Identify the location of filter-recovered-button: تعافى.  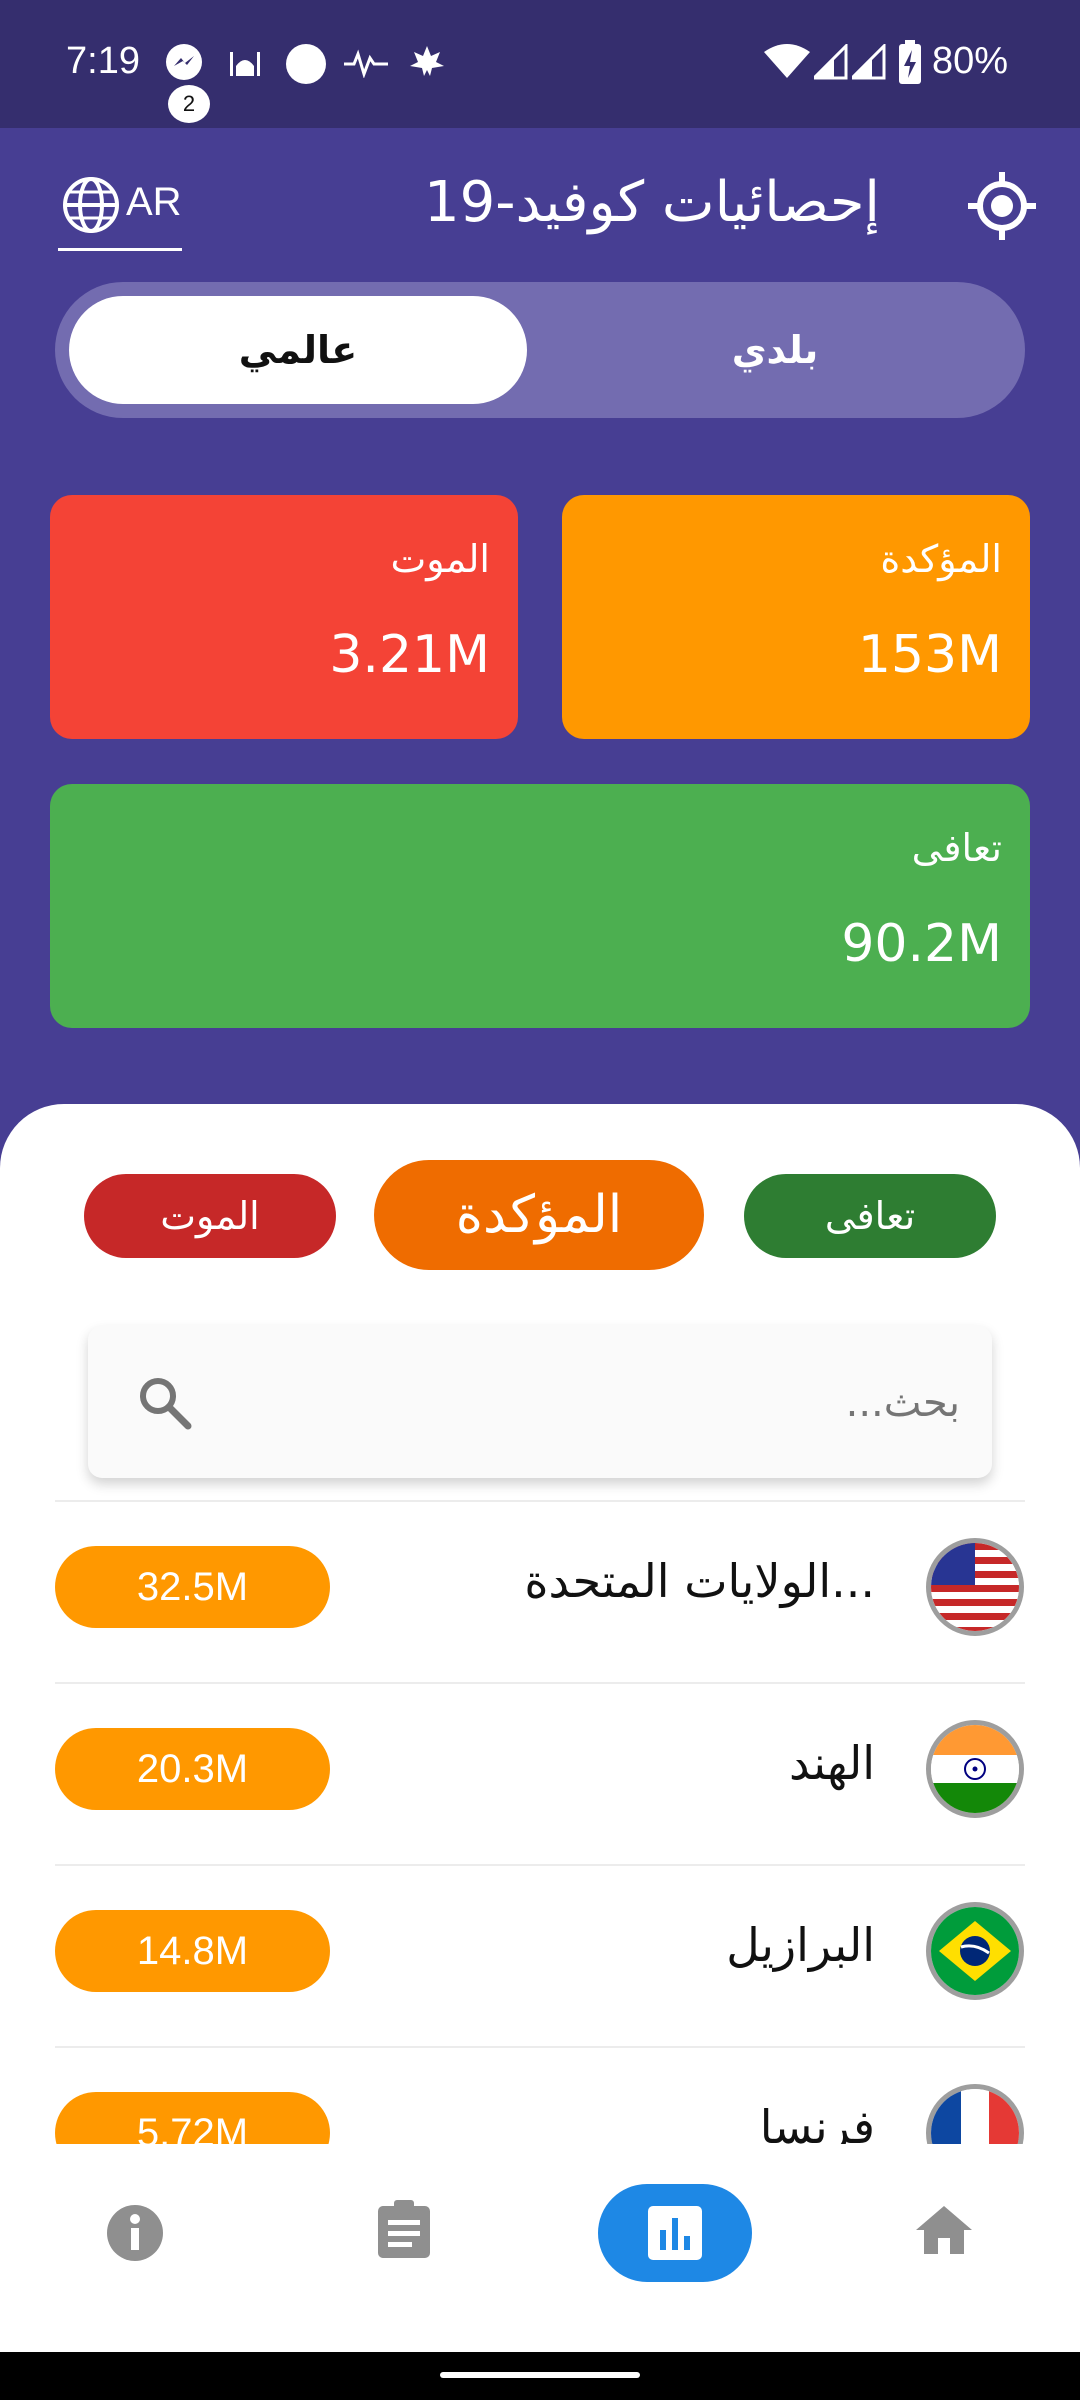
(870, 1216).